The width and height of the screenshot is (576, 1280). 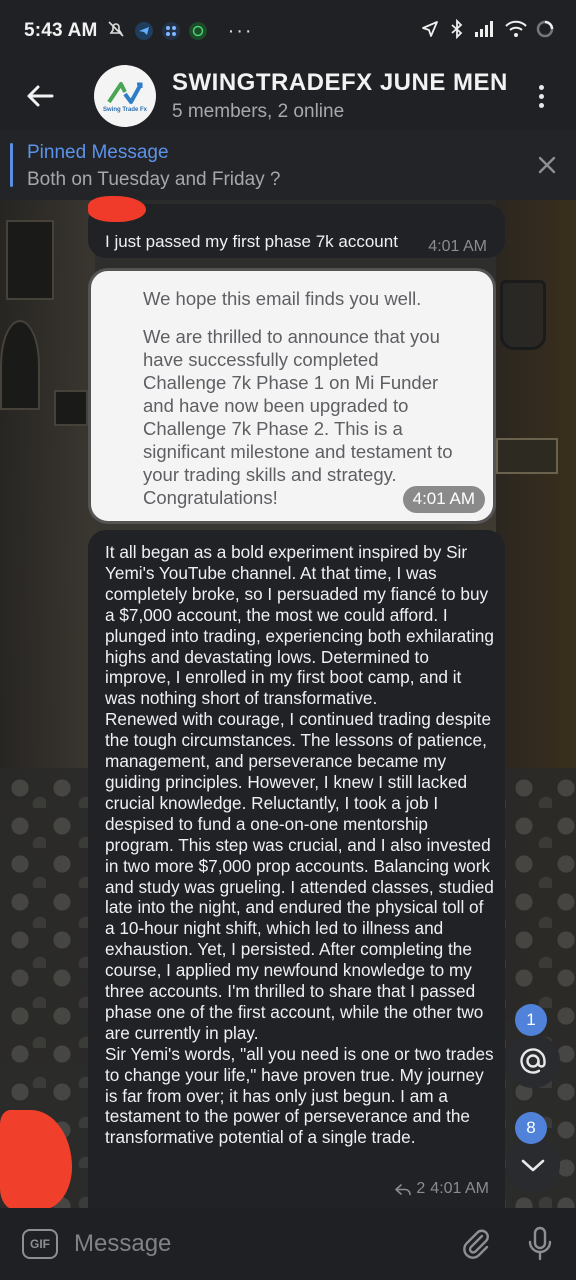 I want to click on email-greeting-text: We hope this email finds you well., so click(x=282, y=298).